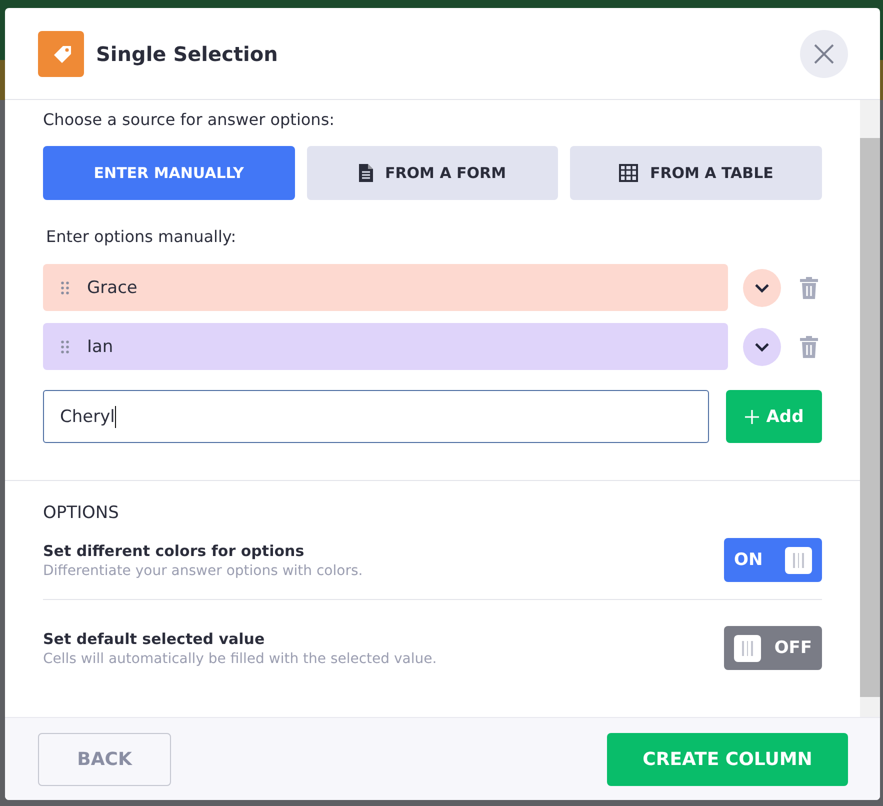 Image resolution: width=883 pixels, height=806 pixels. Describe the element at coordinates (240, 658) in the screenshot. I see `setting-description: Cells will automatically be filled with the selected value.` at that location.